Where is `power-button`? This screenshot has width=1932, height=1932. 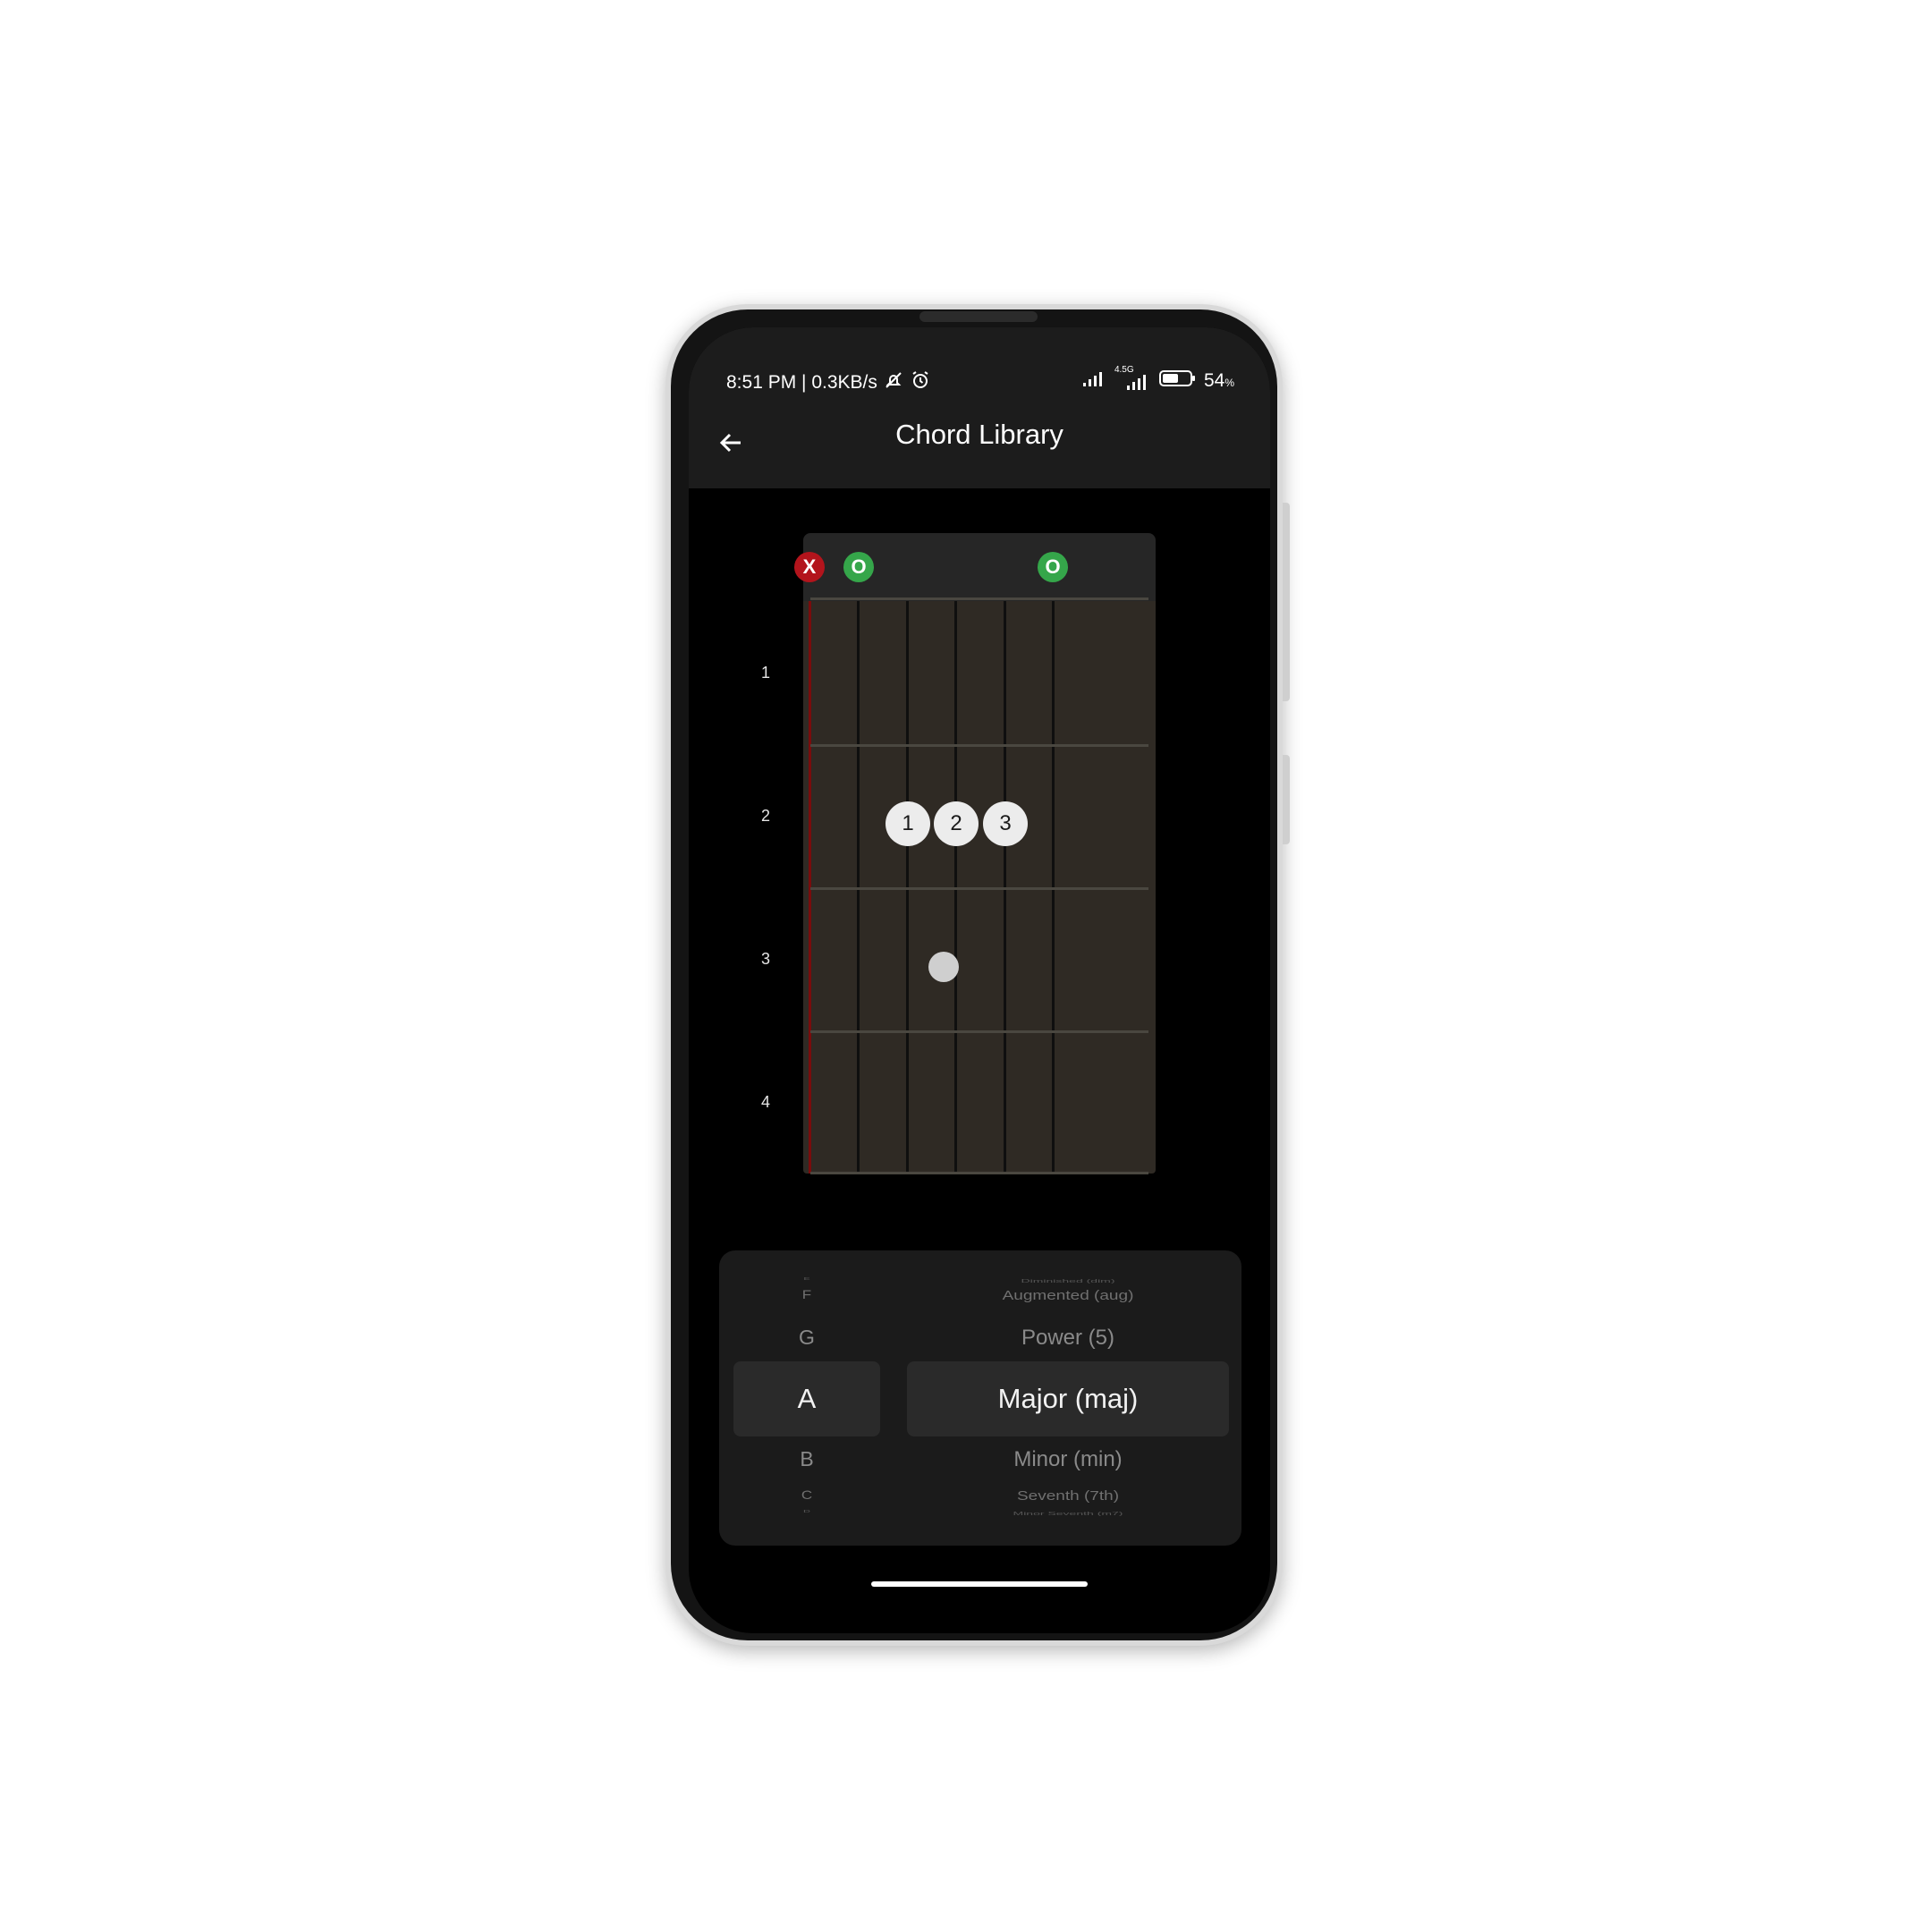 power-button is located at coordinates (1286, 799).